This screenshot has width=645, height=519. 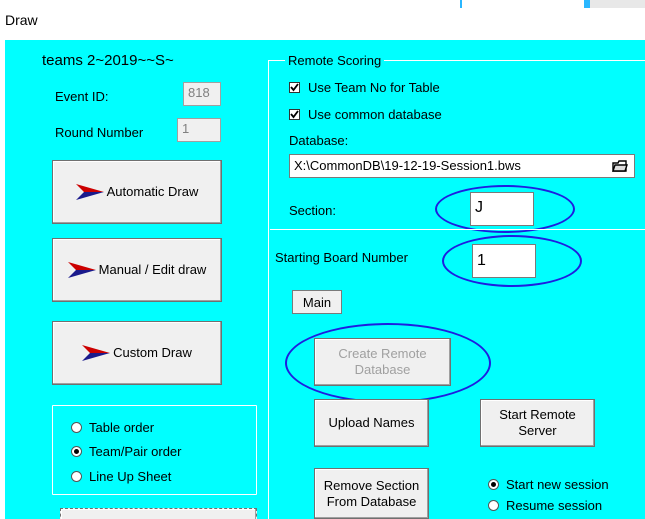 I want to click on database-path-text: X:\CommonDB\19-12-19-Session1.bws, so click(x=407, y=165).